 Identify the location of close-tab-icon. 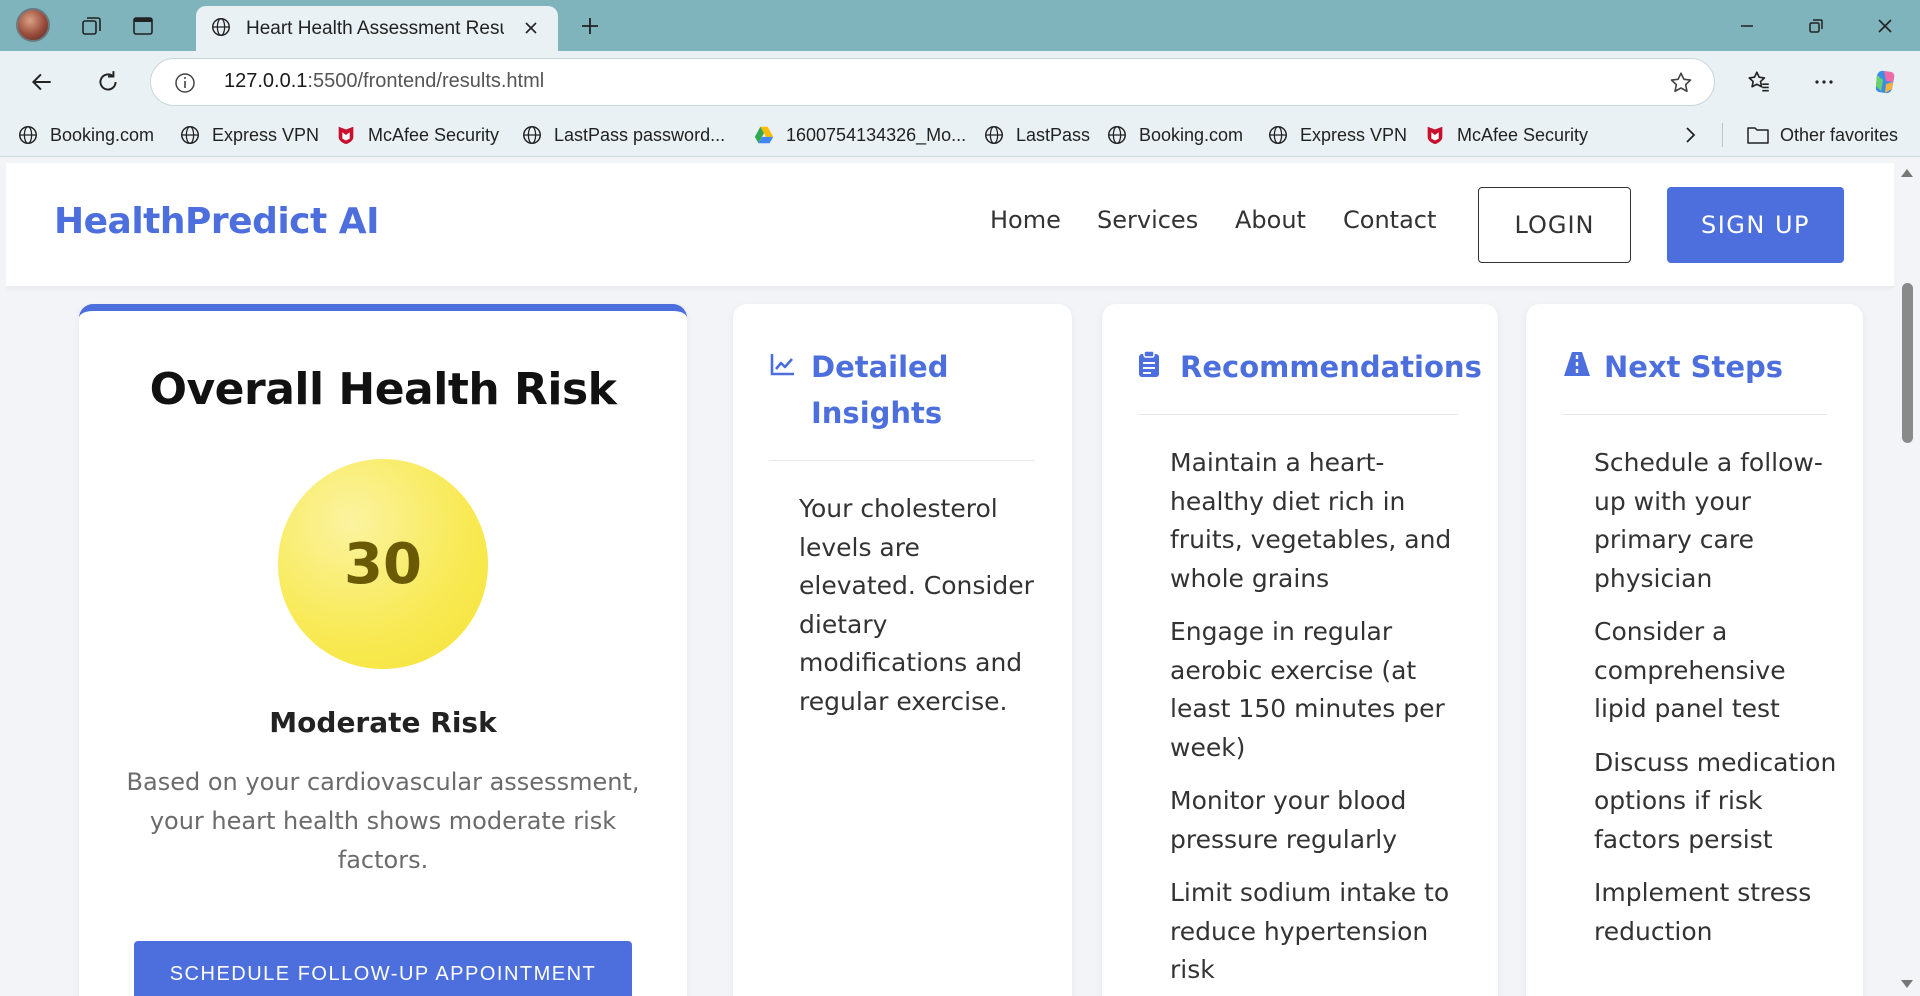
(531, 28).